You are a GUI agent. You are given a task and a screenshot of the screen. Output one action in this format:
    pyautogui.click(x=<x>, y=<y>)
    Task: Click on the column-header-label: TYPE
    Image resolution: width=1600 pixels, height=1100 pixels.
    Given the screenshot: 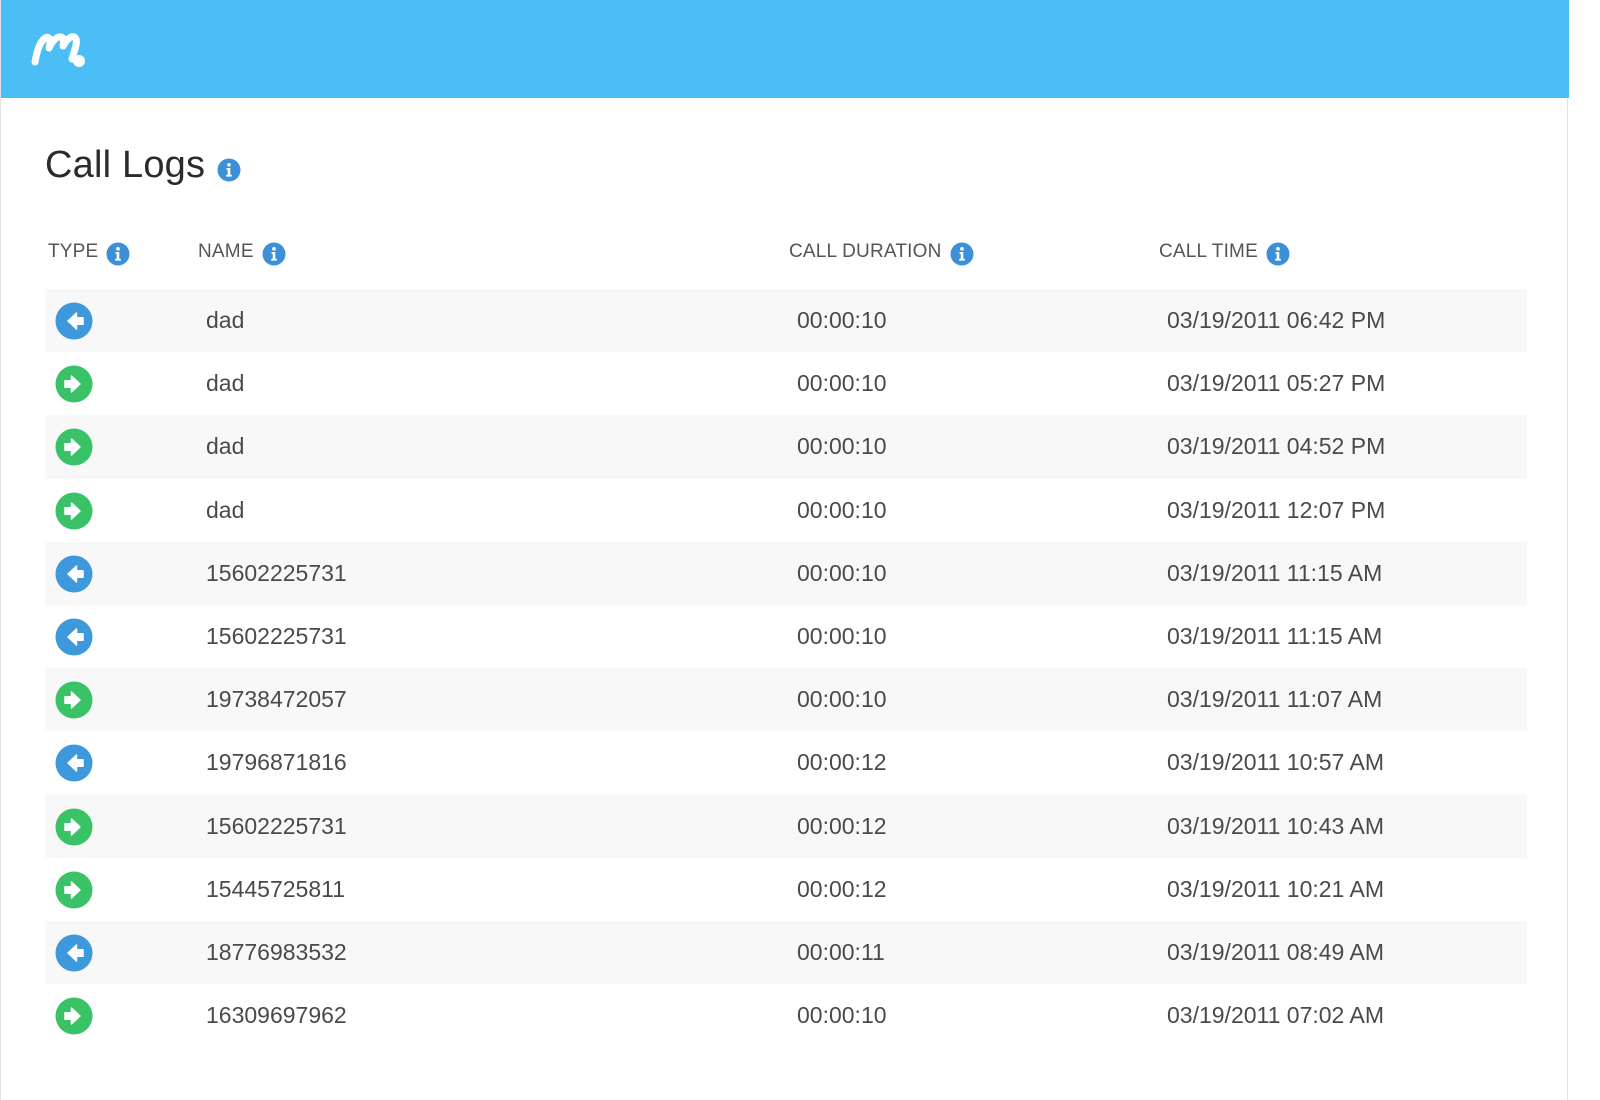 What is the action you would take?
    pyautogui.click(x=73, y=251)
    